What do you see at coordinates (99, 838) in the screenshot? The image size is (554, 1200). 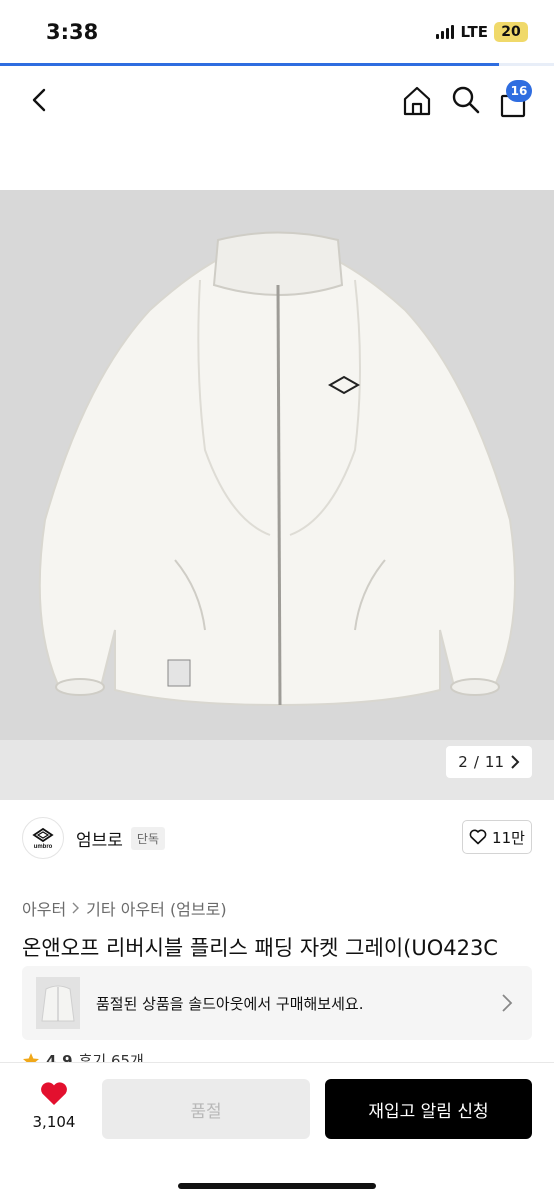 I see `brand-name: 엄브로` at bounding box center [99, 838].